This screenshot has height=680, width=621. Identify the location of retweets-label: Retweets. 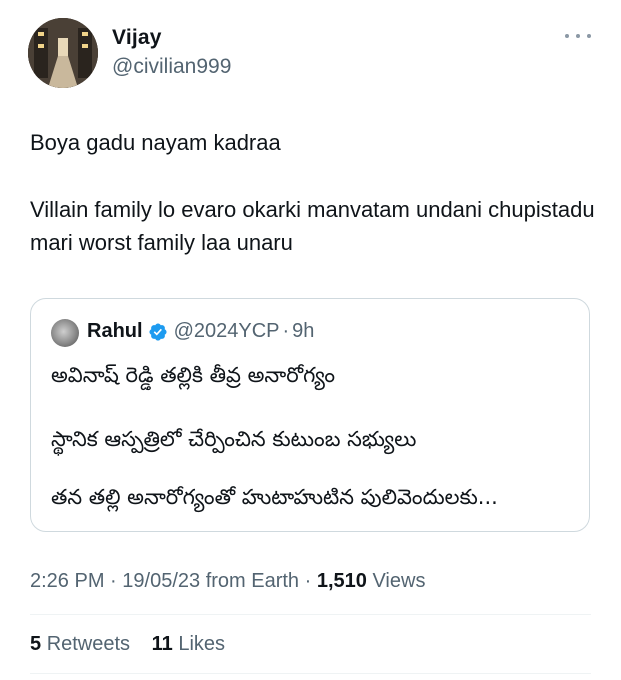
(88, 644).